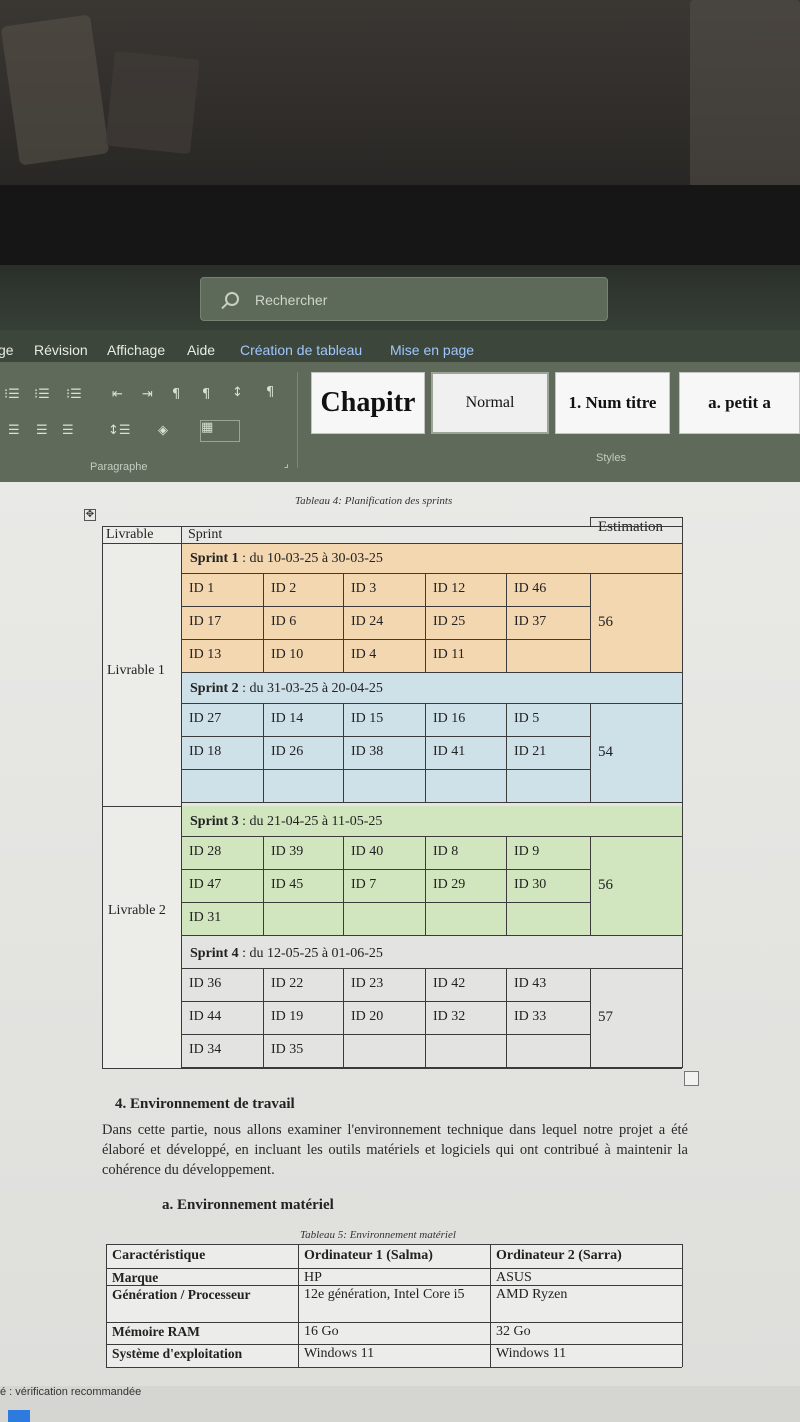 This screenshot has height=1422, width=800. Describe the element at coordinates (119, 431) in the screenshot. I see `line-spacing-icon: ↕☰` at that location.